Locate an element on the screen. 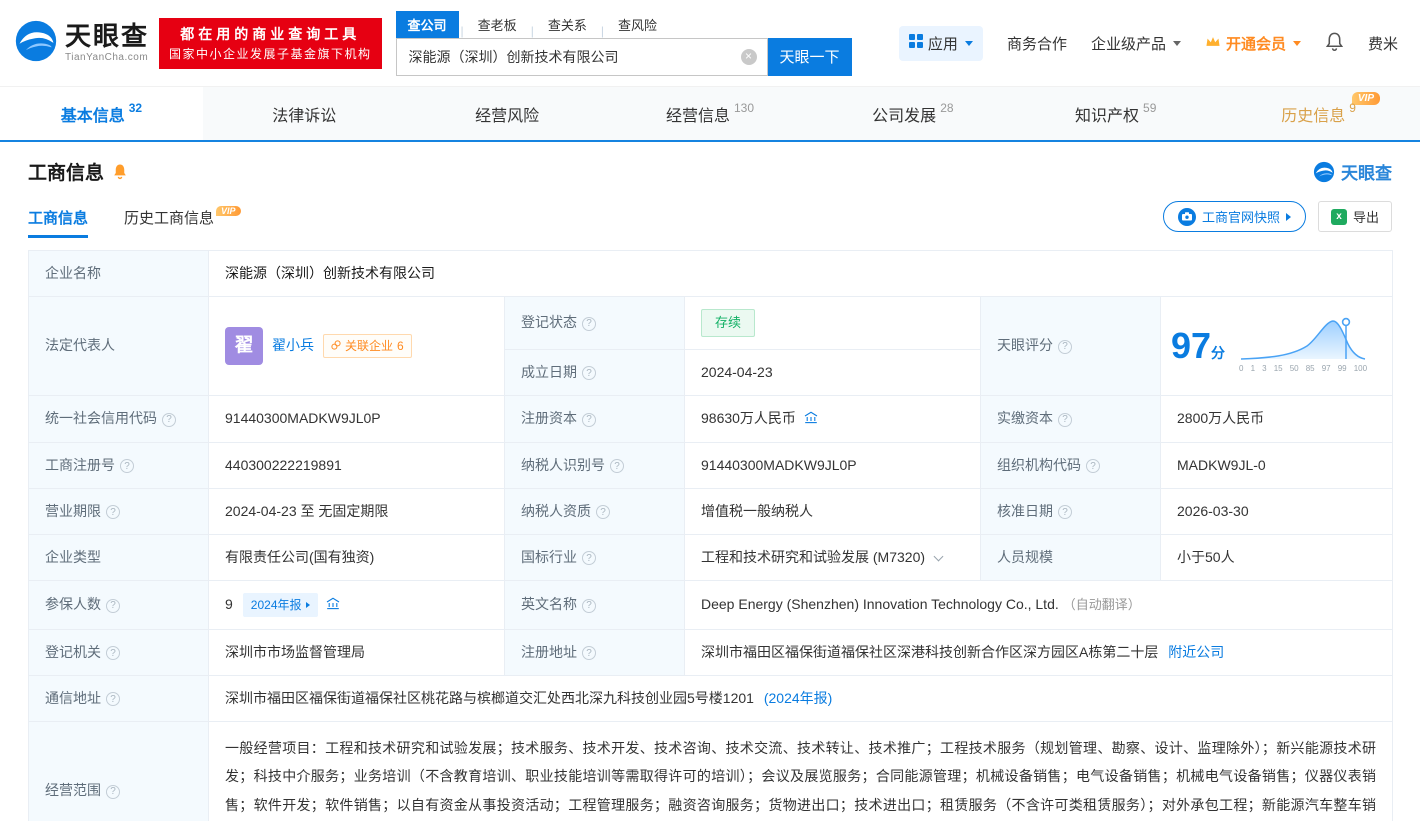  annual-report-badge: 2024年报 is located at coordinates (280, 604).